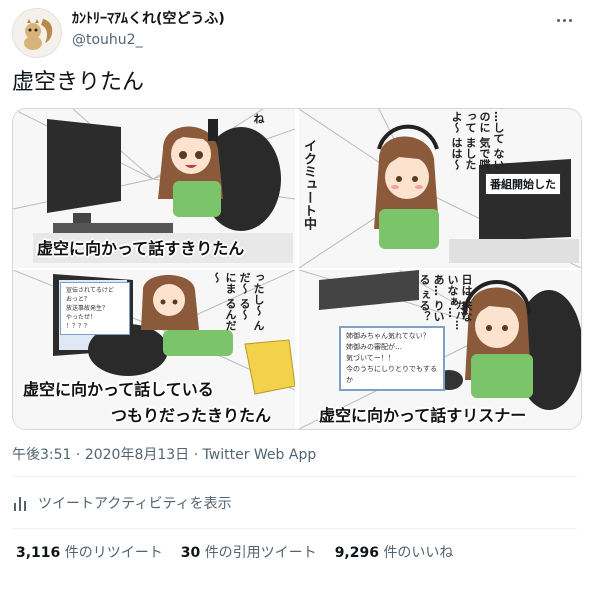  What do you see at coordinates (258, 118) in the screenshot?
I see `panel1-speech: ね` at bounding box center [258, 118].